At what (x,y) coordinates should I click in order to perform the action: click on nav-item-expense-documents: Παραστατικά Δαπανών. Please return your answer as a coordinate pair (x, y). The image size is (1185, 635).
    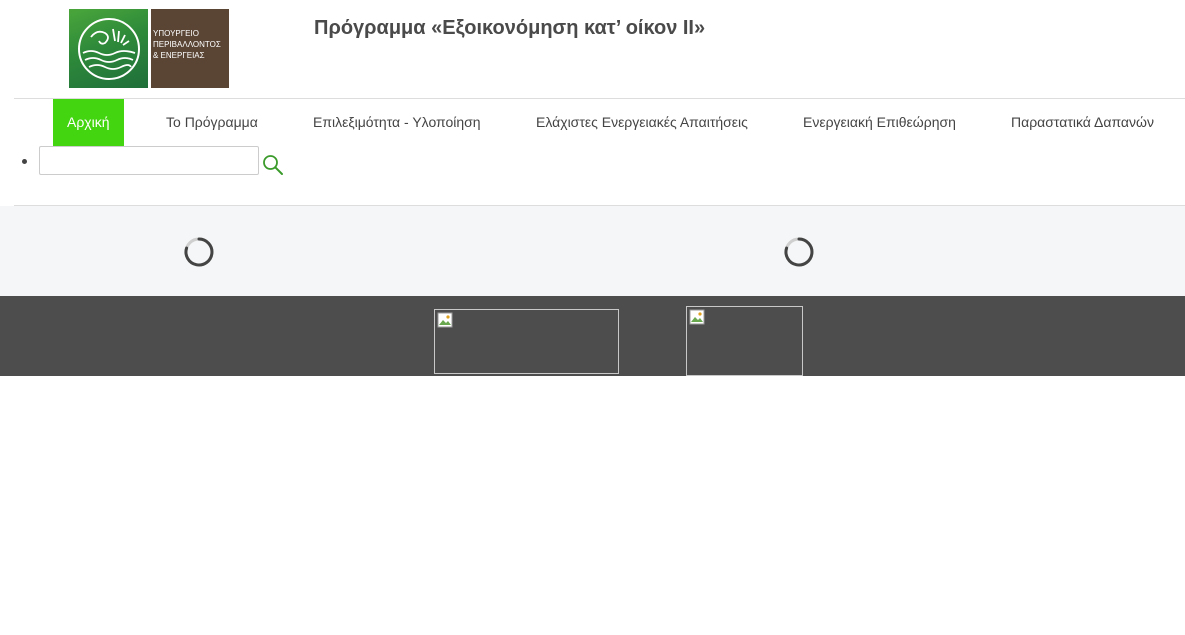
    Looking at the image, I should click on (1082, 122).